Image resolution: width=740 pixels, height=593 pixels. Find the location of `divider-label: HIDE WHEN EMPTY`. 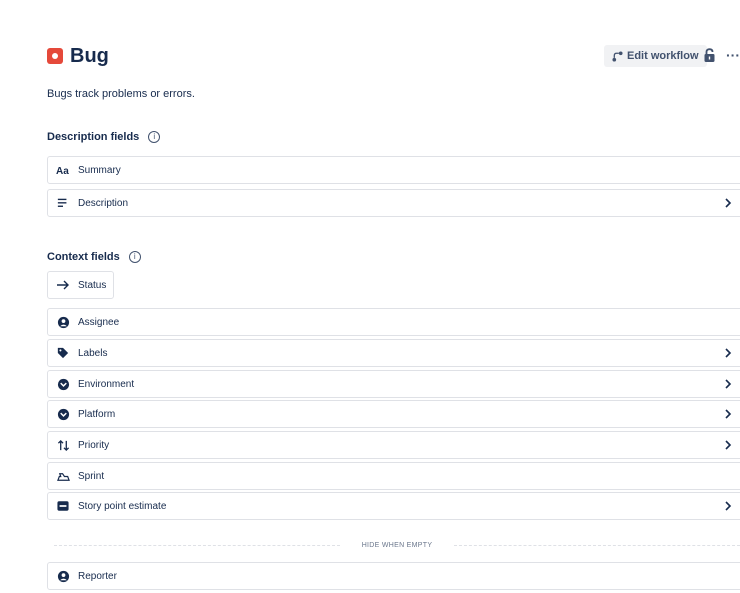

divider-label: HIDE WHEN EMPTY is located at coordinates (397, 545).